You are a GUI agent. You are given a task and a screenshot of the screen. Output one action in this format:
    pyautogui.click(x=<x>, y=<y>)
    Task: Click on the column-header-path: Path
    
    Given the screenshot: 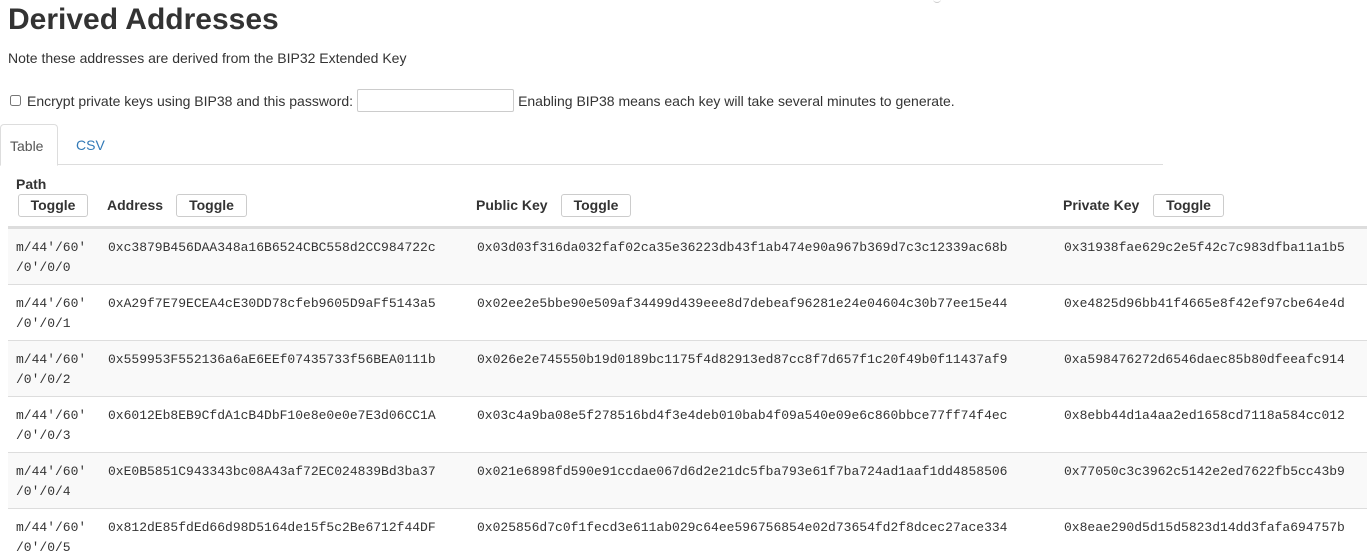 What is the action you would take?
    pyautogui.click(x=31, y=184)
    